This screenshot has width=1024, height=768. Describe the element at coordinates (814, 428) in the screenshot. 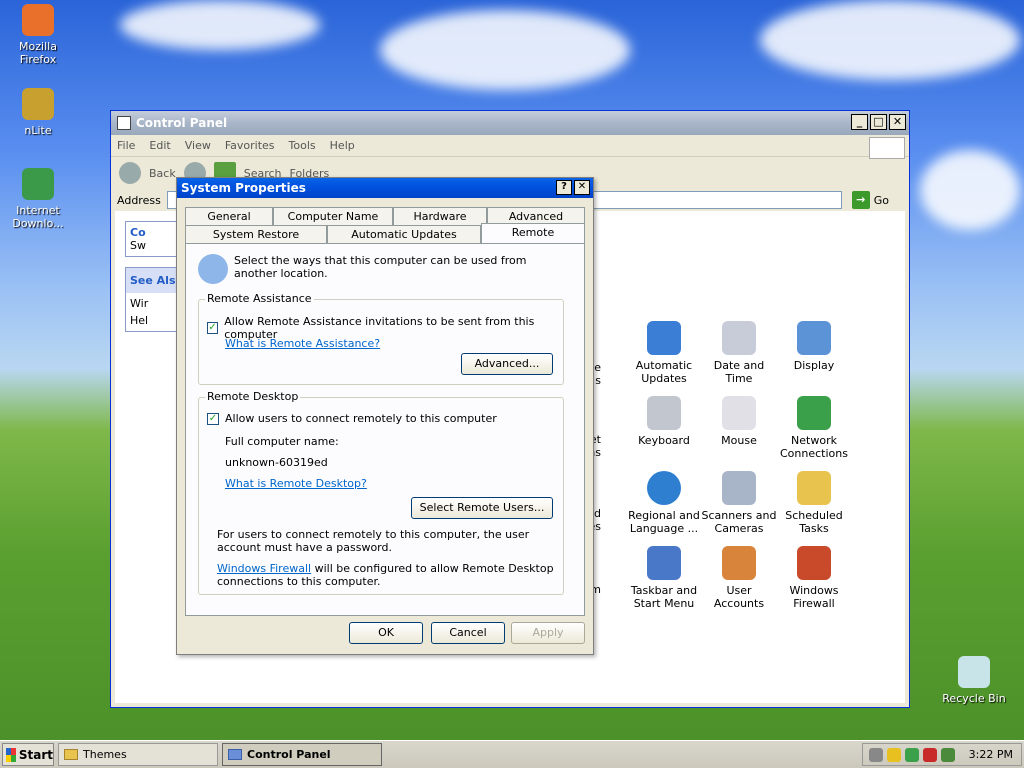

I see `cp-network-connections: Network Connections` at that location.